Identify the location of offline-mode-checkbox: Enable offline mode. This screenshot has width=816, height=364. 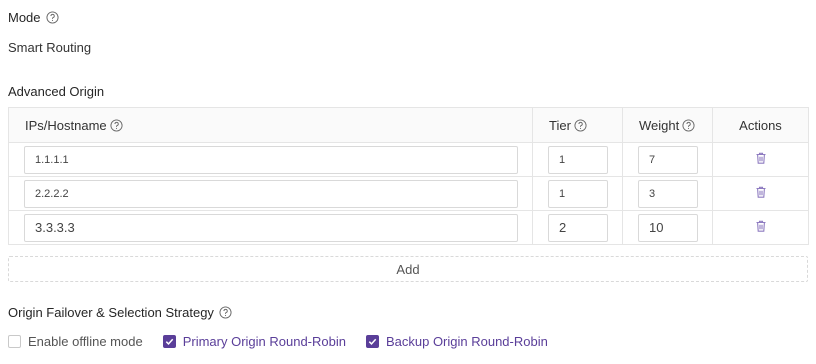
(75, 341).